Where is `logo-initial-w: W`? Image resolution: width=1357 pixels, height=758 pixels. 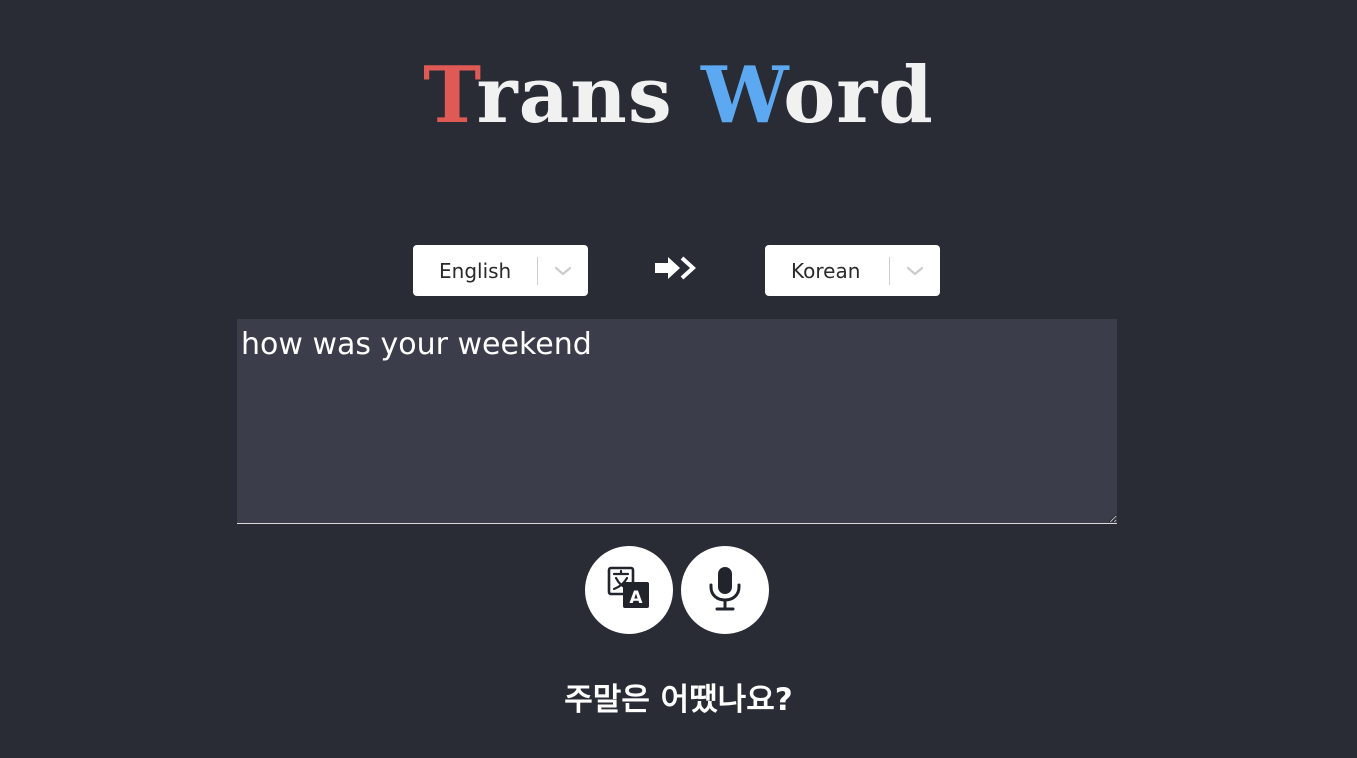
logo-initial-w: W is located at coordinates (742, 95).